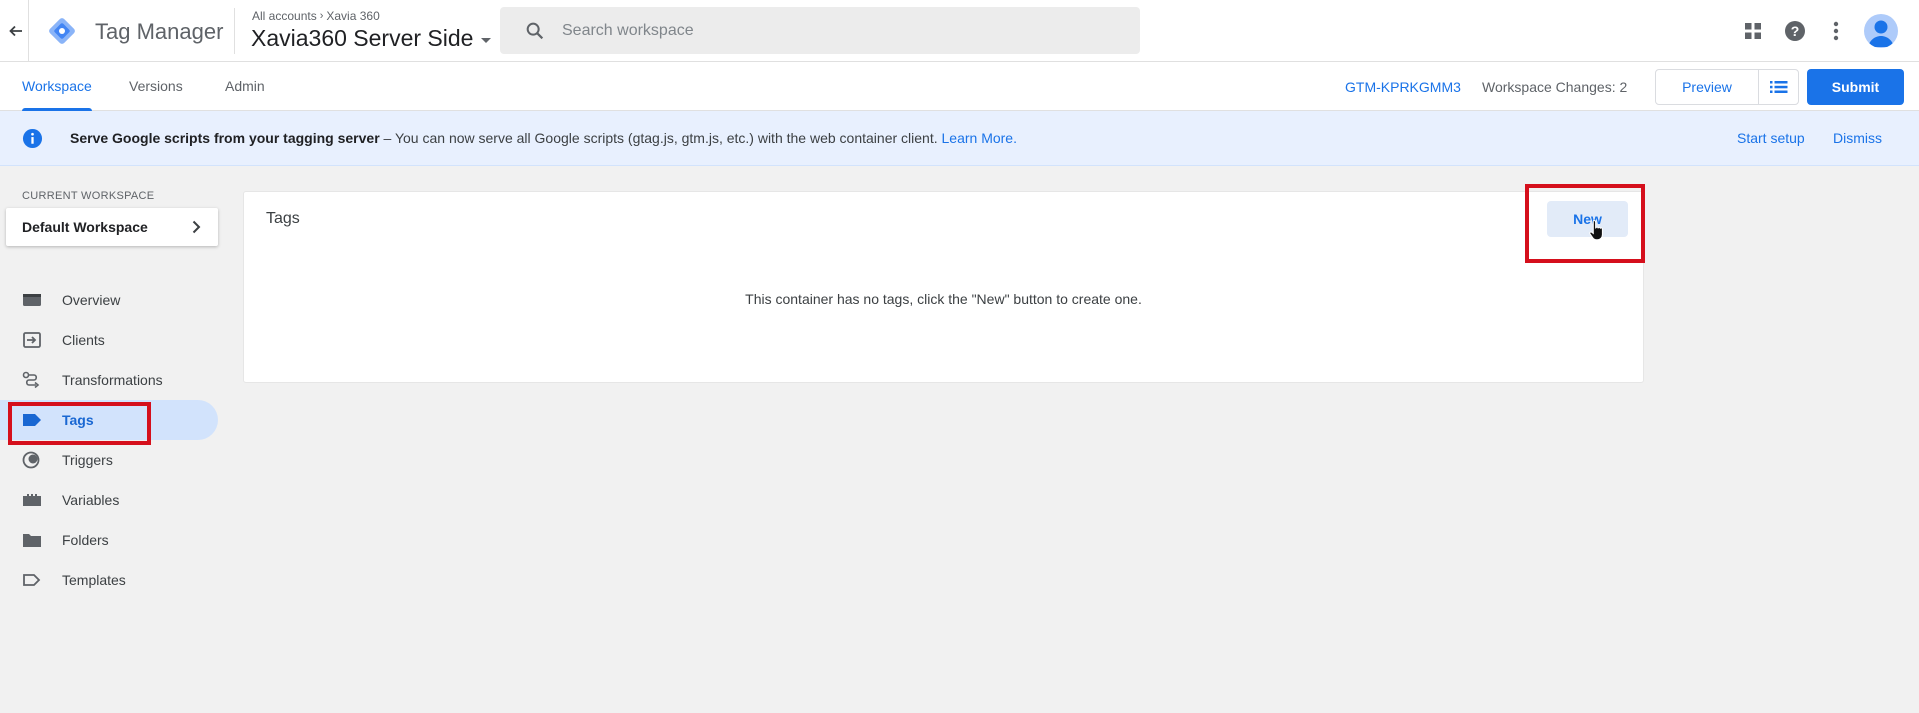 Image resolution: width=1919 pixels, height=713 pixels. Describe the element at coordinates (94, 580) in the screenshot. I see `sidebar-item-label: Templates` at that location.